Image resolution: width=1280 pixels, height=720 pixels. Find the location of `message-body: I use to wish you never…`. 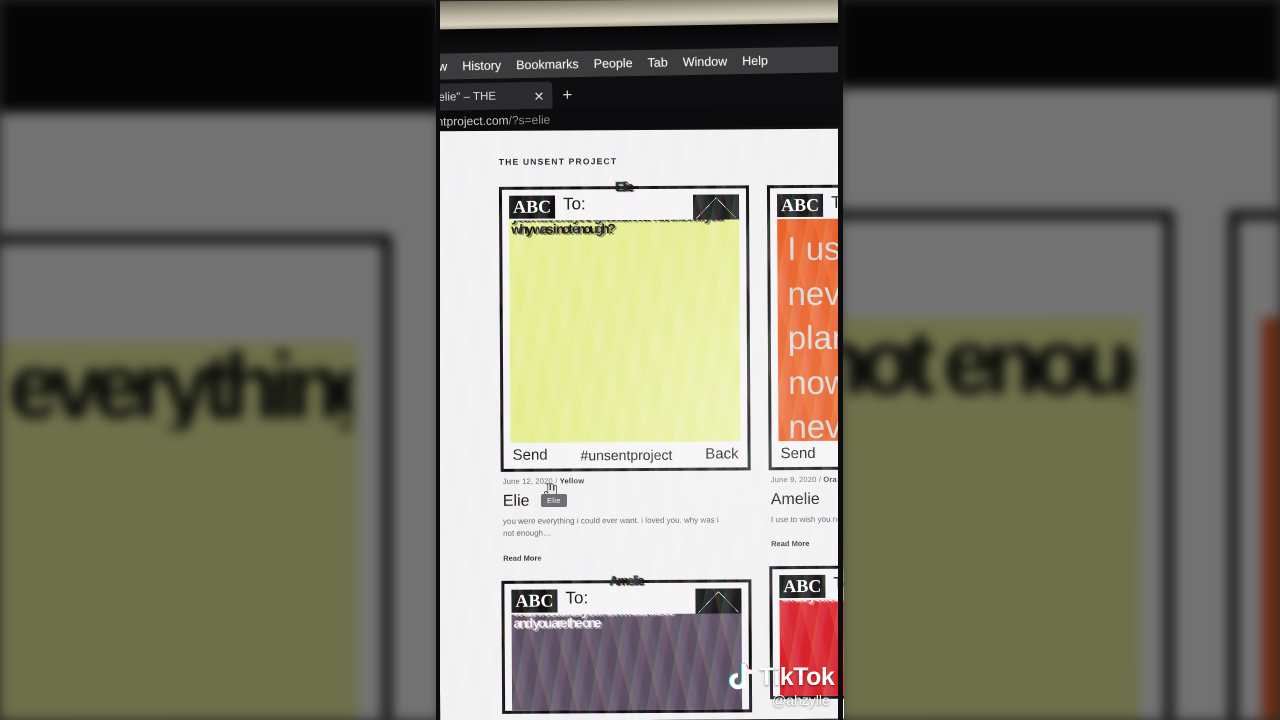

message-body: I use to wish you never… is located at coordinates (807, 519).